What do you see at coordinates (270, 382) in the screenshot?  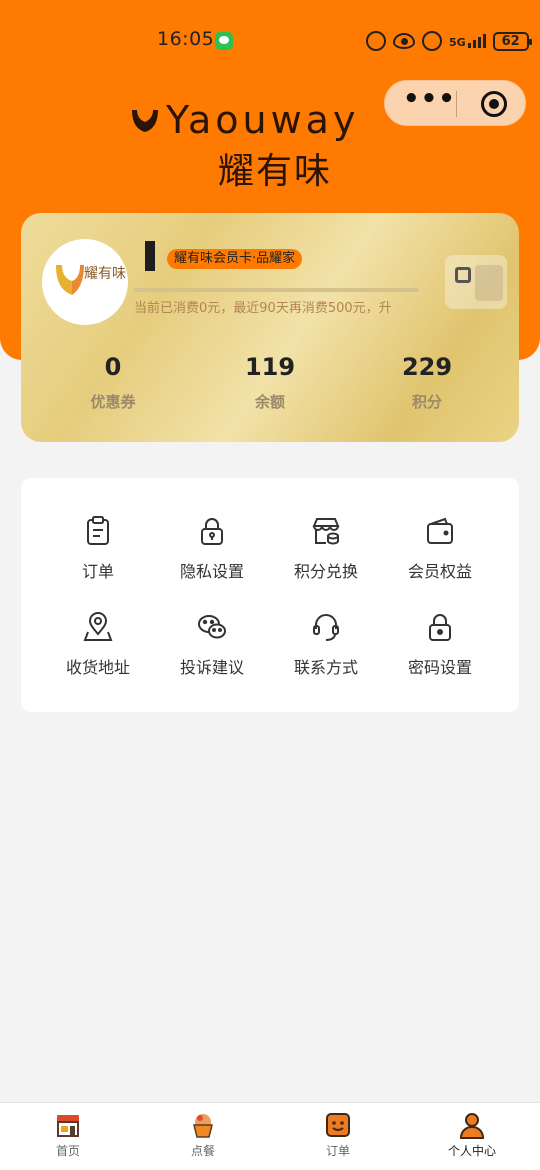 I see `stat-balance: 119 余额` at bounding box center [270, 382].